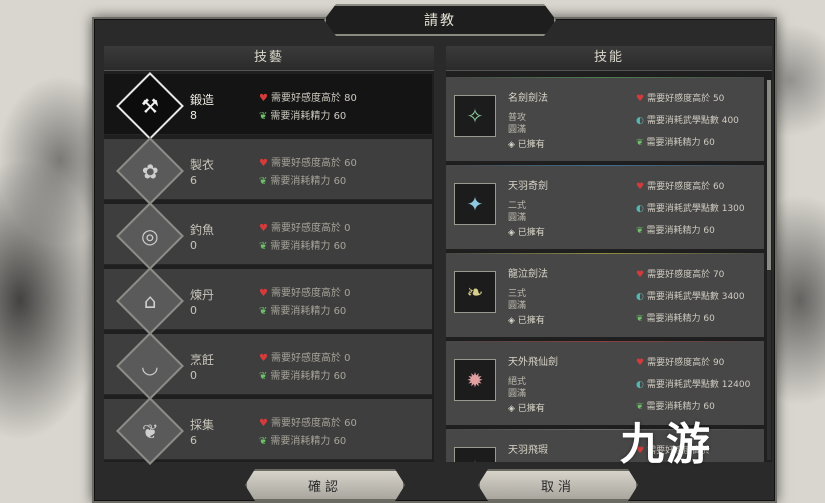 This screenshot has height=503, width=825. I want to click on craft-icon-frame: ⌂, so click(150, 301).